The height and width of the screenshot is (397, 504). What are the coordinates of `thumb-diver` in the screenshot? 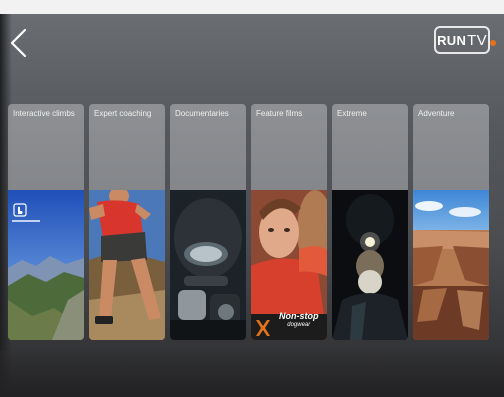 It's located at (208, 265).